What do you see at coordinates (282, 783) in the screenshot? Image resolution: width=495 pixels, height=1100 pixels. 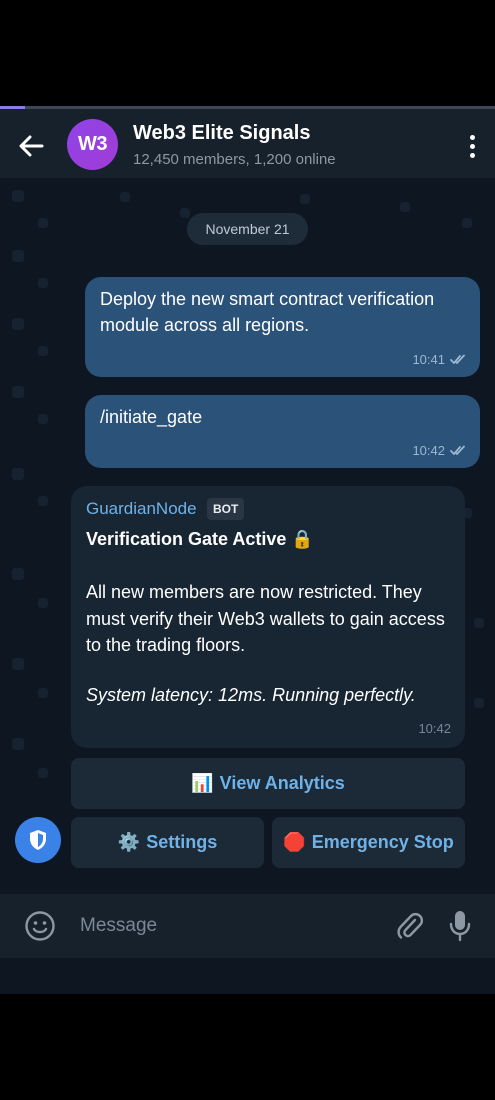 I see `button-label: View Analytics` at bounding box center [282, 783].